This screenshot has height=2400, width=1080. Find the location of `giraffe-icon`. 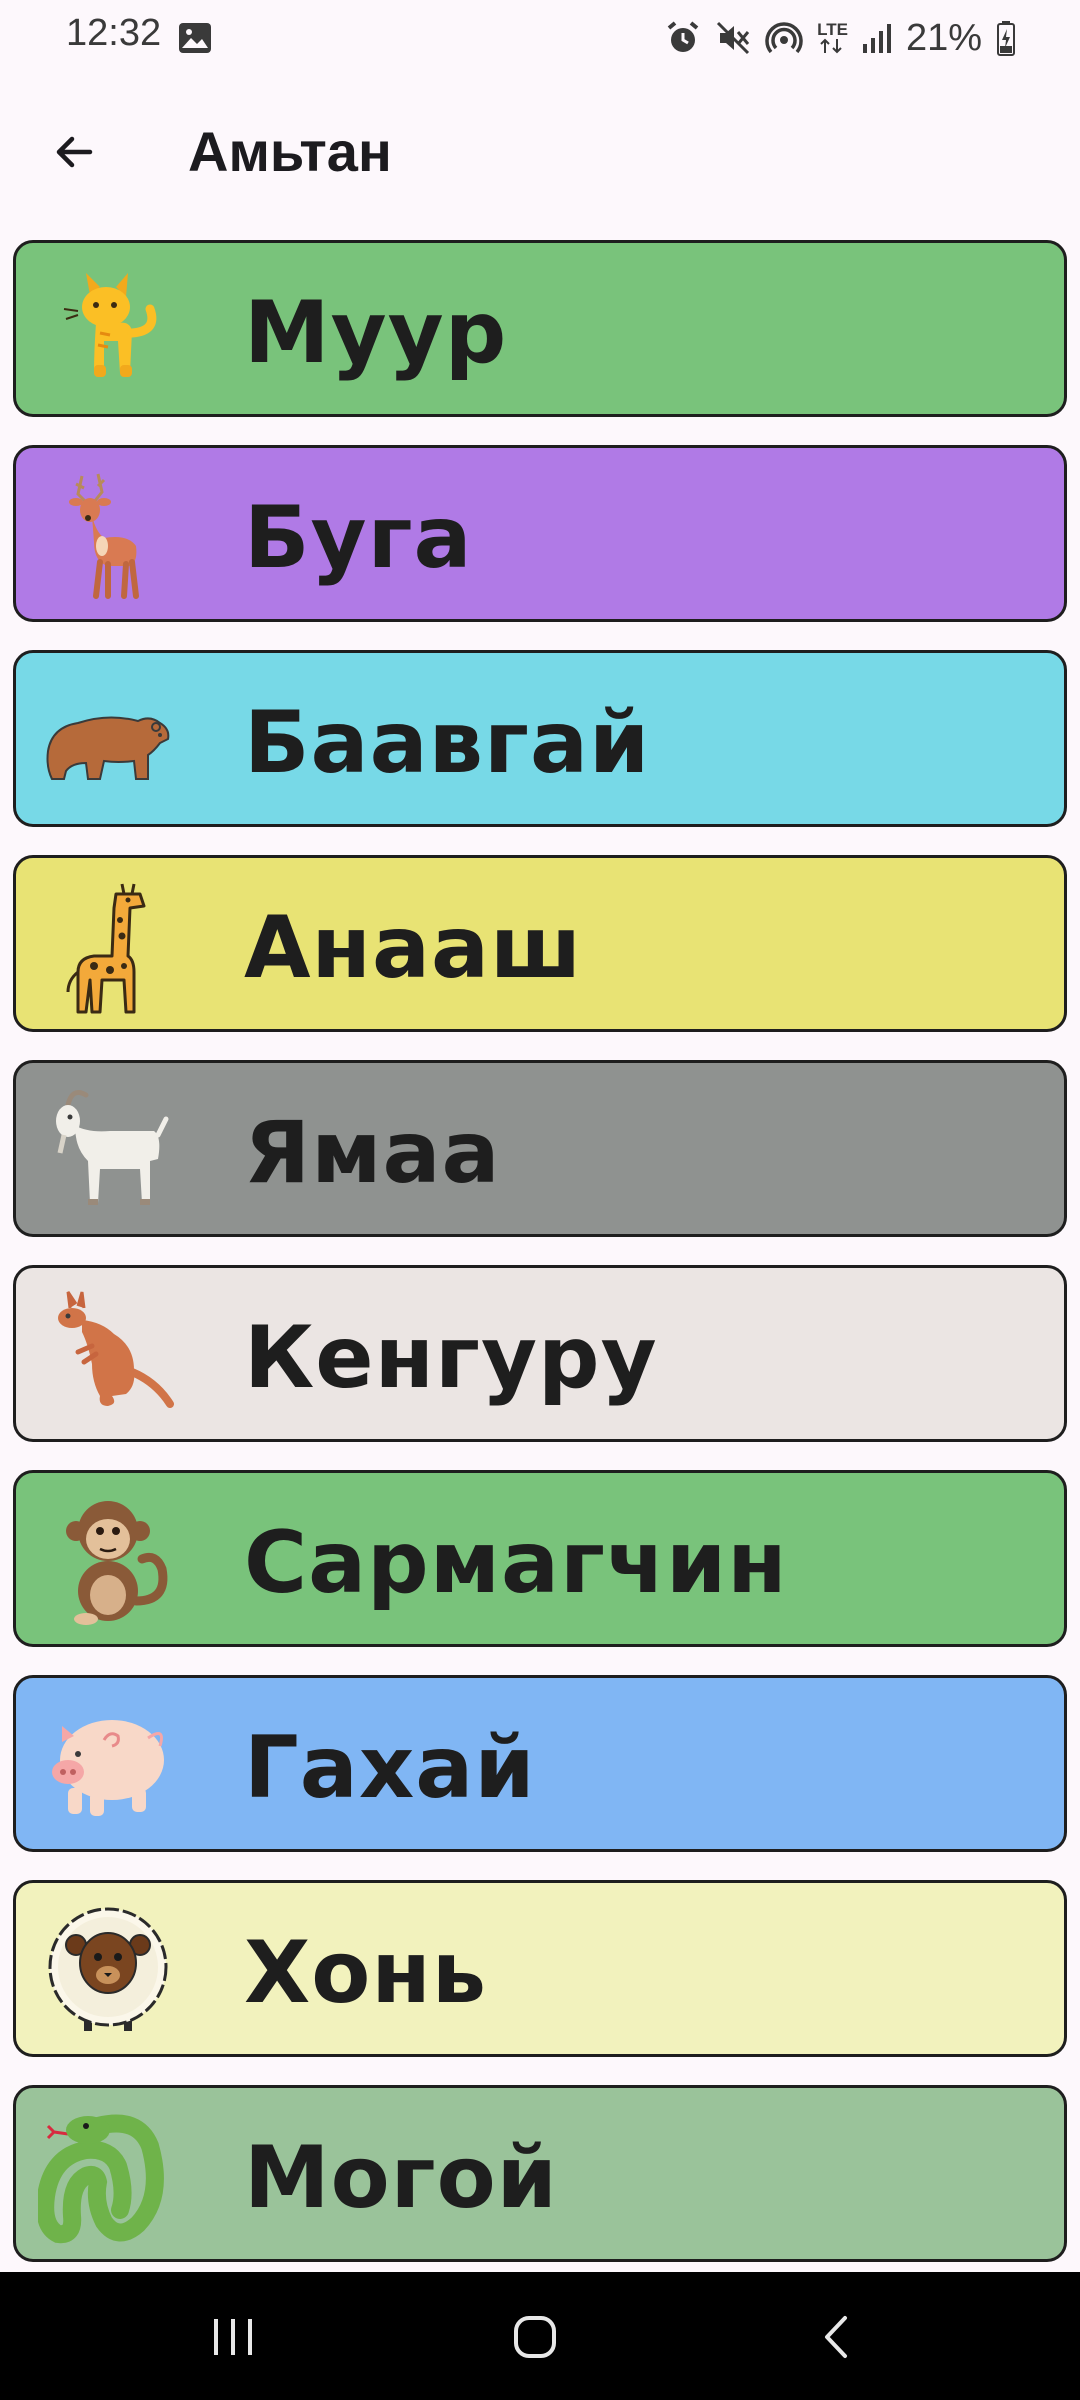

giraffe-icon is located at coordinates (106, 948).